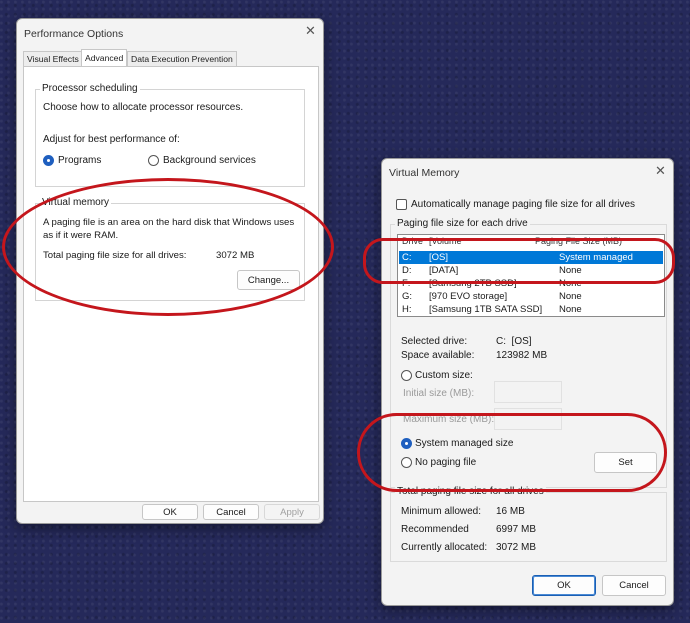 The image size is (690, 623). I want to click on drive-volume: [DATA], so click(444, 270).